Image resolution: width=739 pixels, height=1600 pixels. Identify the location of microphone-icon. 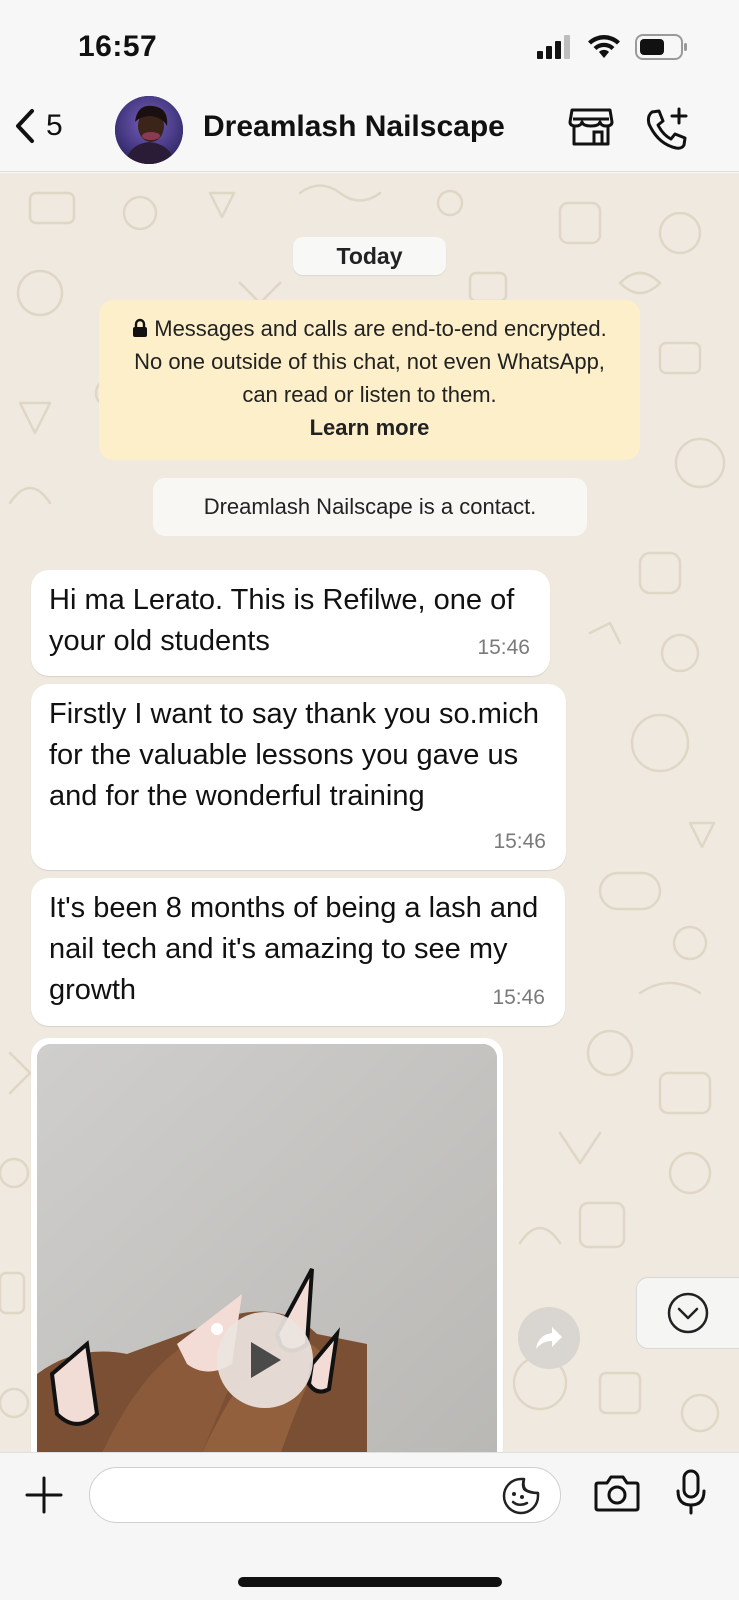
(691, 1492).